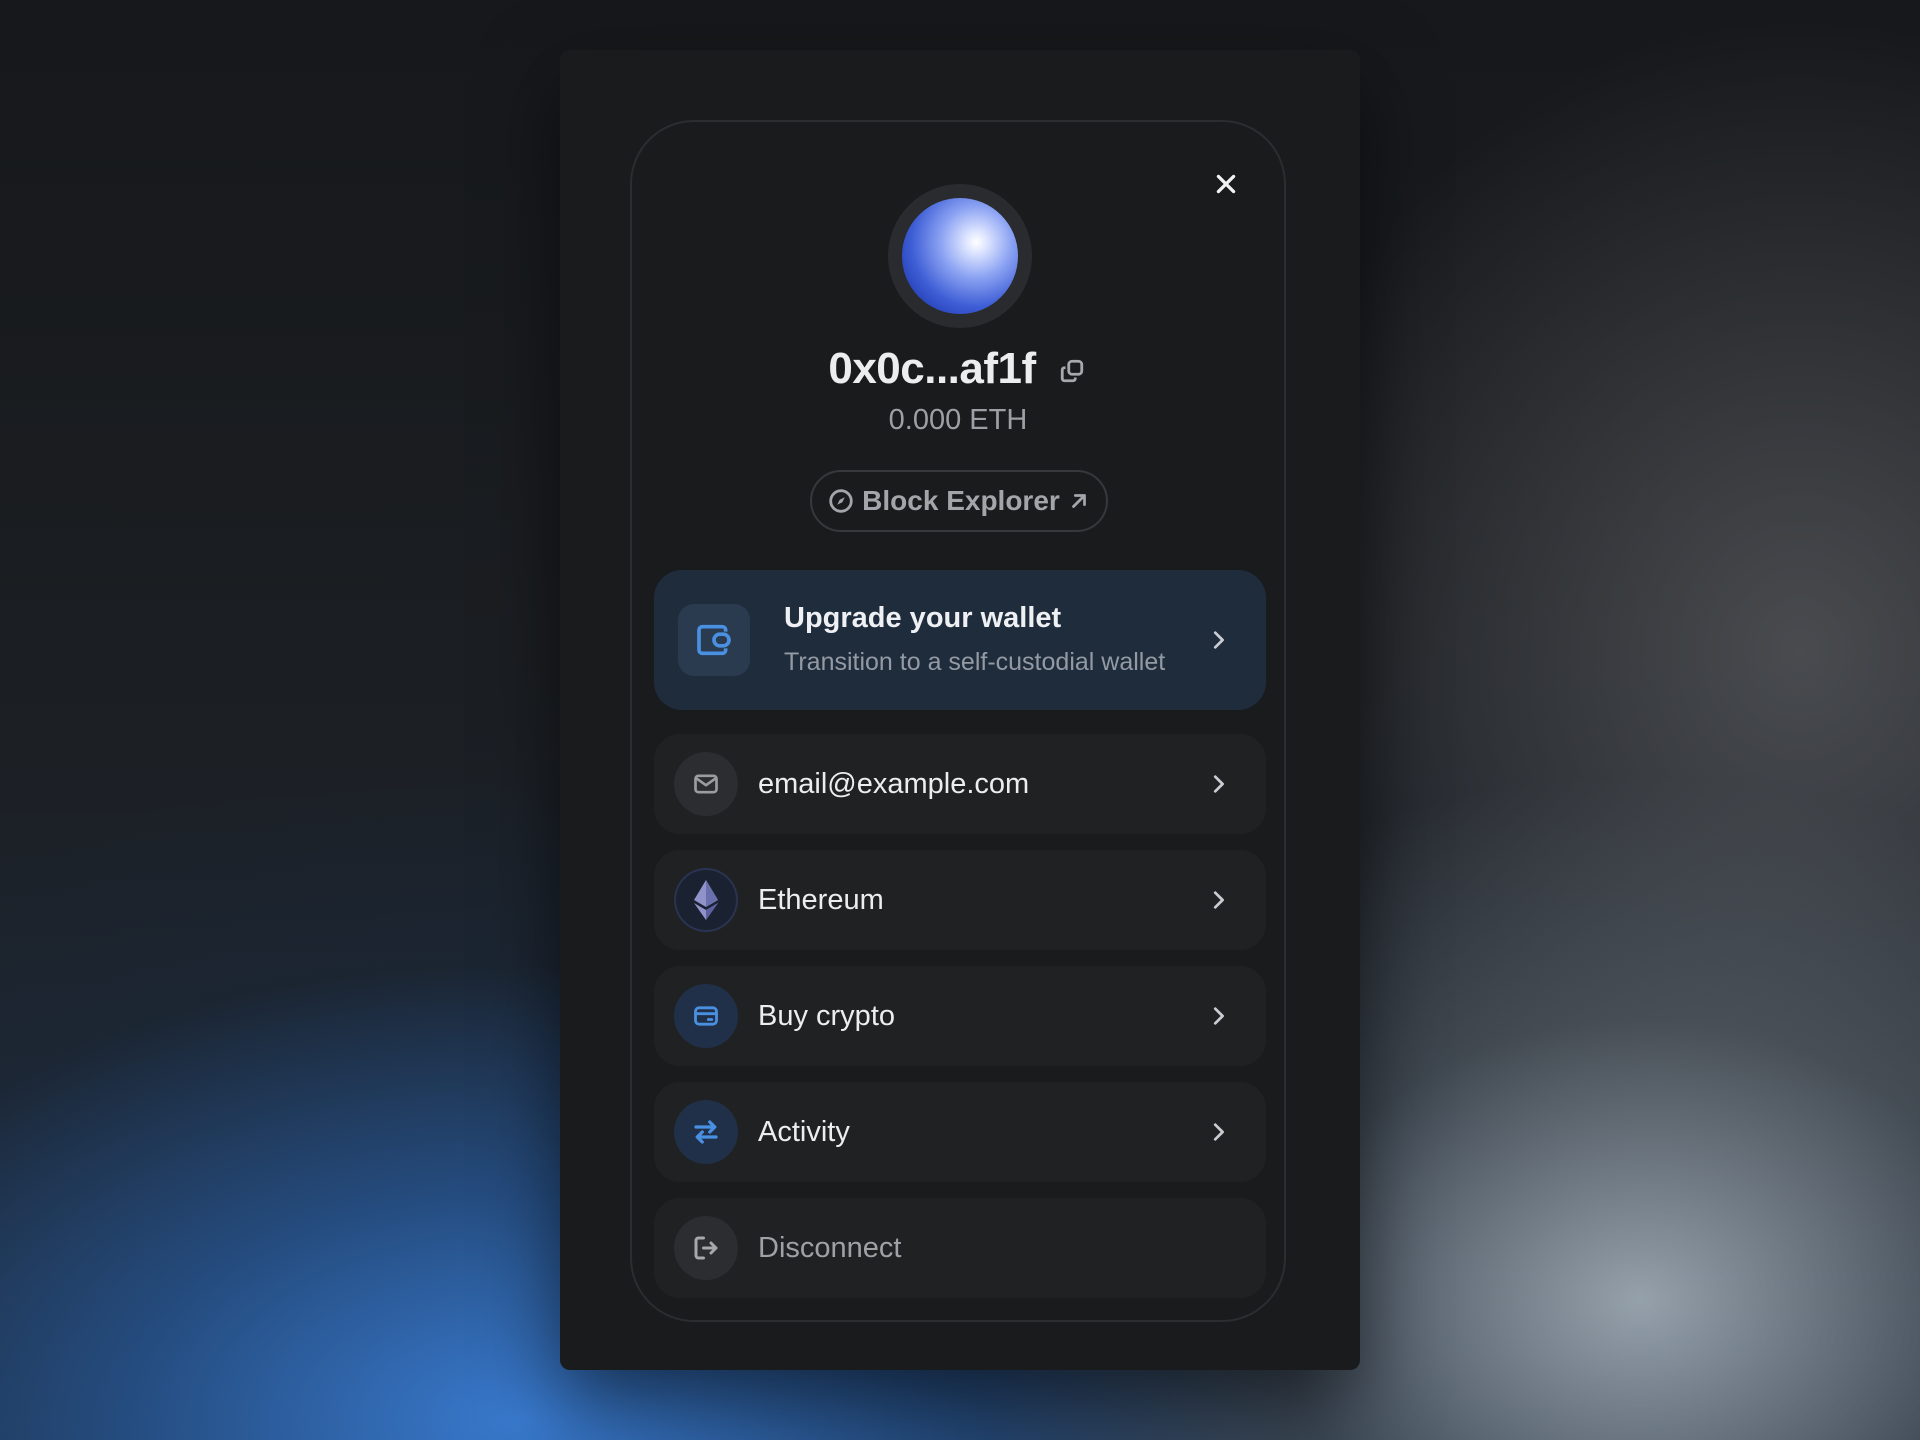 Image resolution: width=1920 pixels, height=1440 pixels. I want to click on menu-item-activity: Activity, so click(960, 1132).